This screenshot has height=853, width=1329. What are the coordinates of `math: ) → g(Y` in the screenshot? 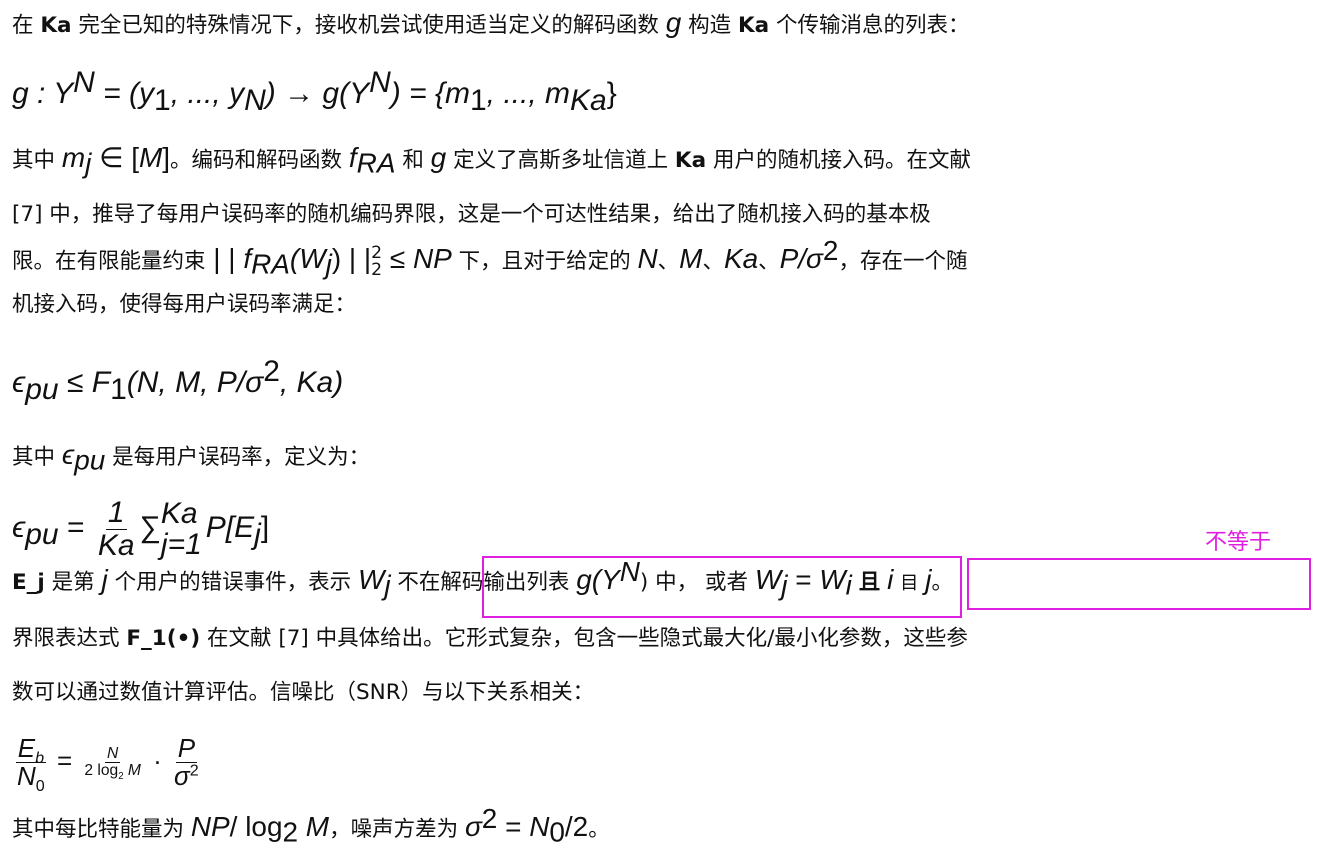 It's located at (317, 93).